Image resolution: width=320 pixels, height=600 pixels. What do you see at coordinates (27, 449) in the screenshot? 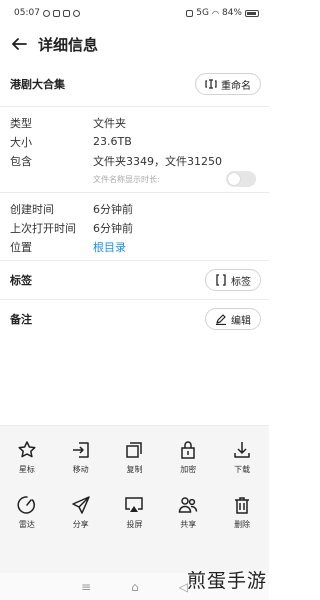
I see `star-icon` at bounding box center [27, 449].